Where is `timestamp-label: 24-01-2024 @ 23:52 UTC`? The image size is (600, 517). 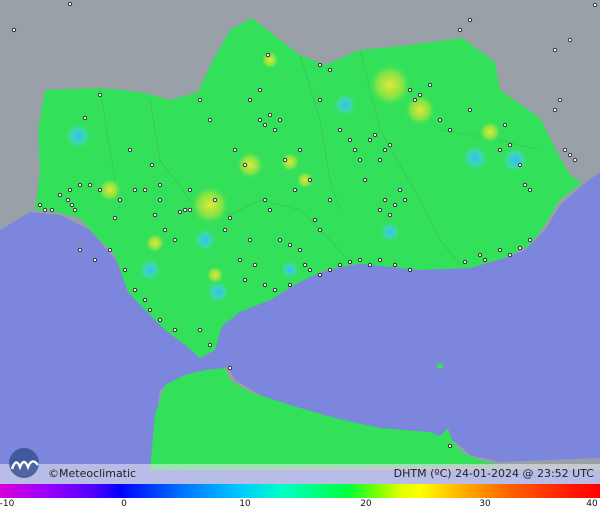 timestamp-label: 24-01-2024 @ 23:52 UTC is located at coordinates (524, 473).